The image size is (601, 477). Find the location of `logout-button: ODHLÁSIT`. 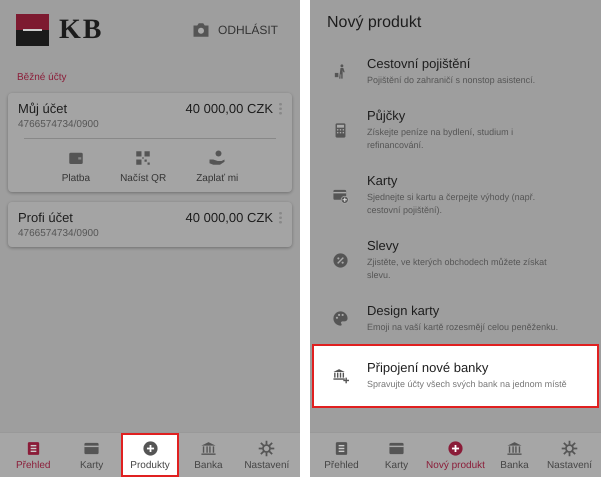

logout-button: ODHLÁSIT is located at coordinates (235, 30).